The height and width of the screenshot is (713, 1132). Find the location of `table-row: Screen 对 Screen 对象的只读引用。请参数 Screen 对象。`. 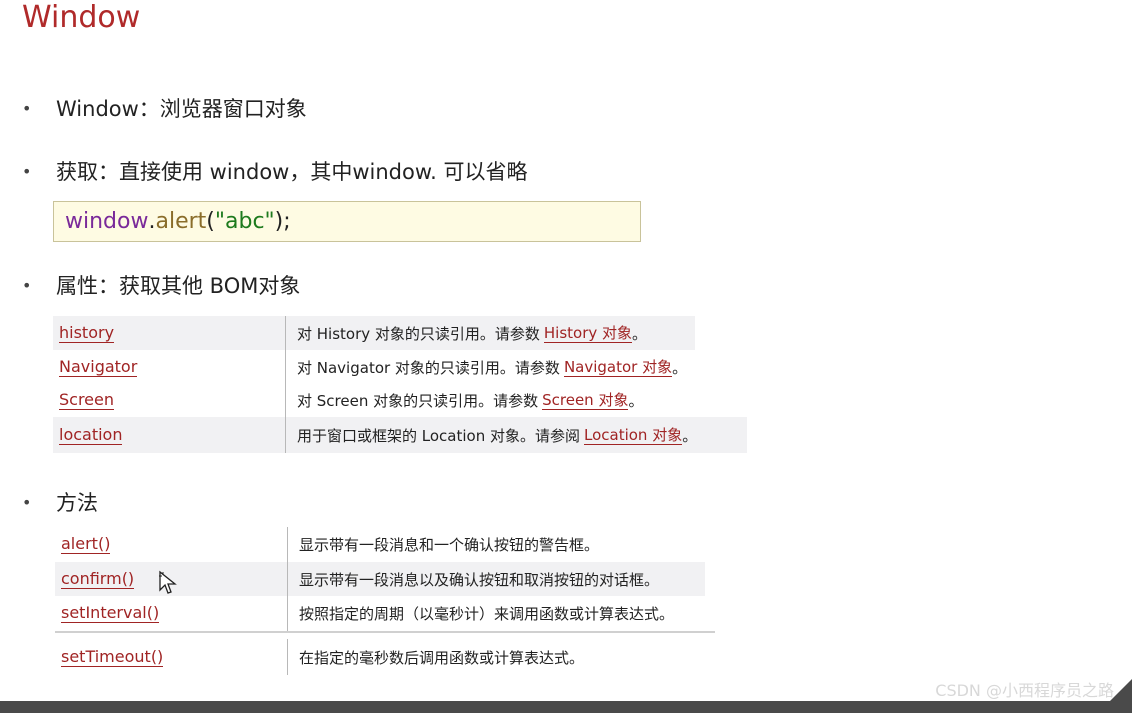

table-row: Screen 对 Screen 对象的只读引用。请参数 Screen 对象。 is located at coordinates (373, 400).